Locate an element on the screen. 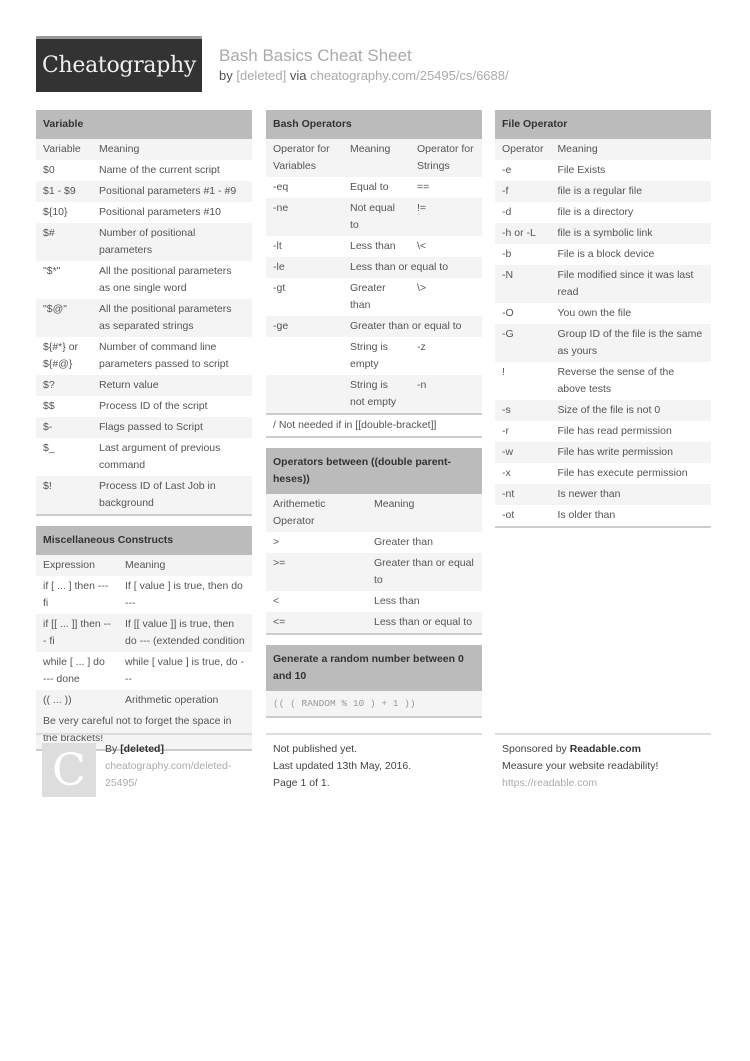 Image resolution: width=750 pixels, height=1061 pixels. author-avatar: C is located at coordinates (69, 770).